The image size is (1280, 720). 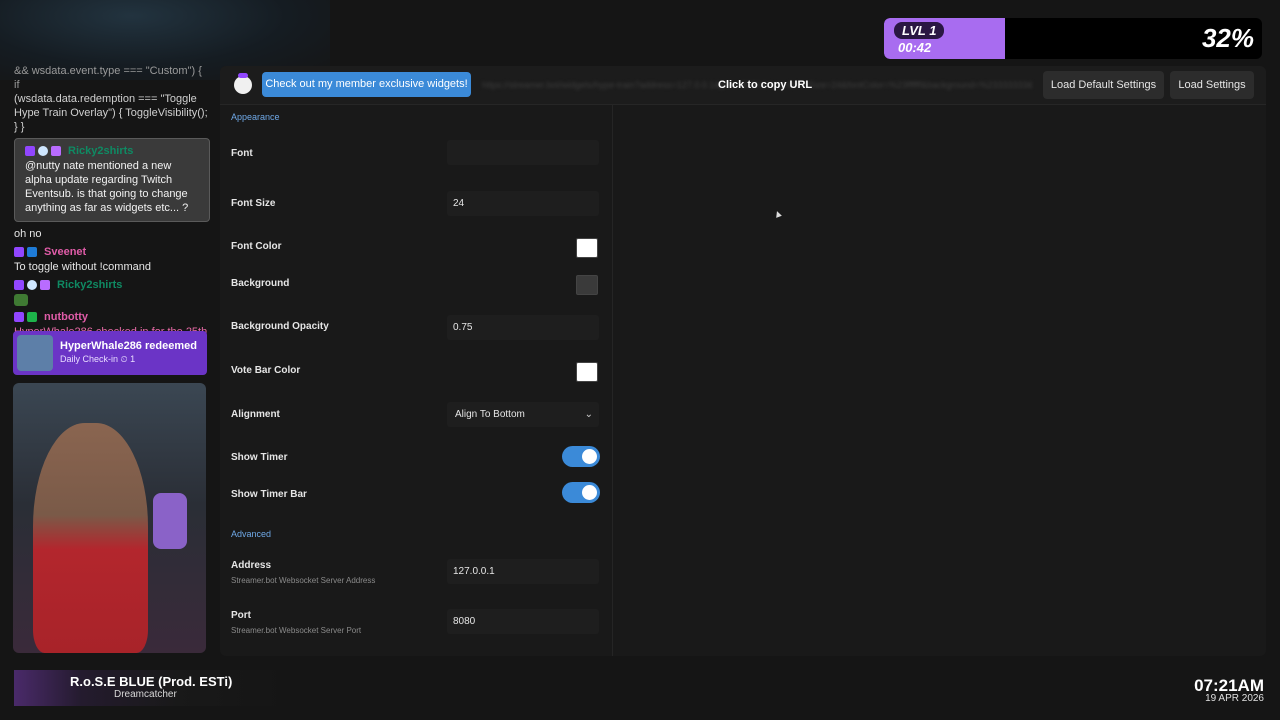 I want to click on show-timer-toggle, so click(x=581, y=456).